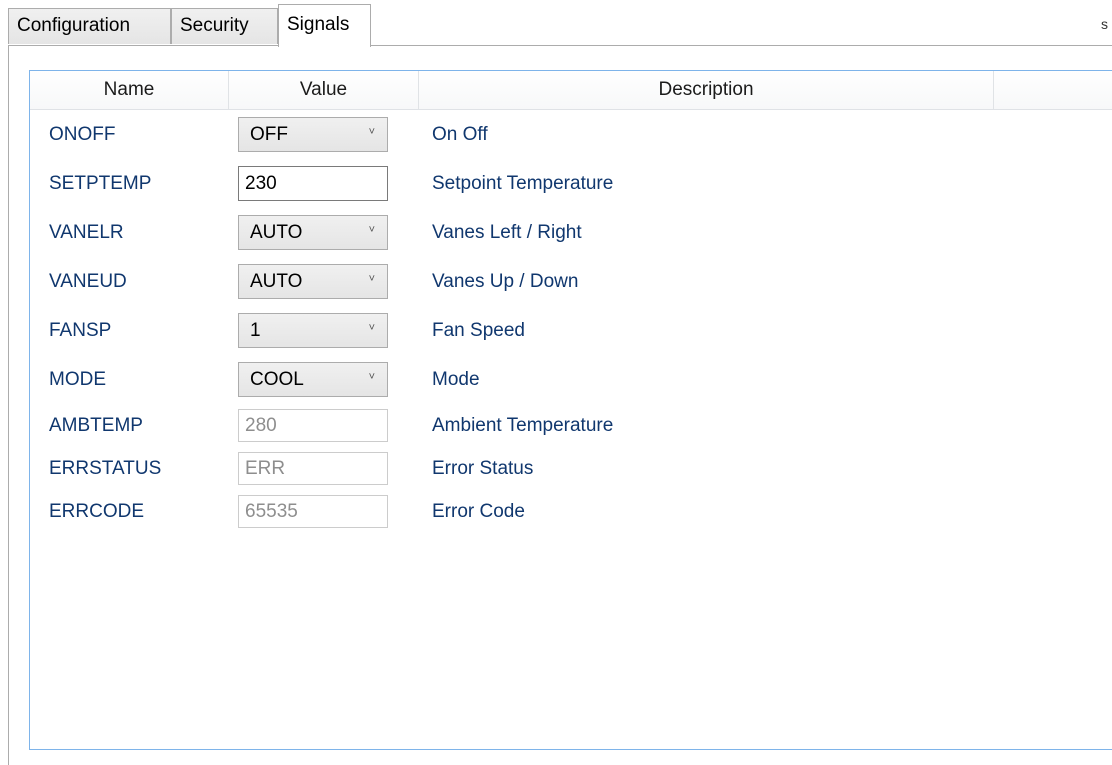 The image size is (1112, 765). Describe the element at coordinates (255, 330) in the screenshot. I see `dropdown-selected-value: 1` at that location.